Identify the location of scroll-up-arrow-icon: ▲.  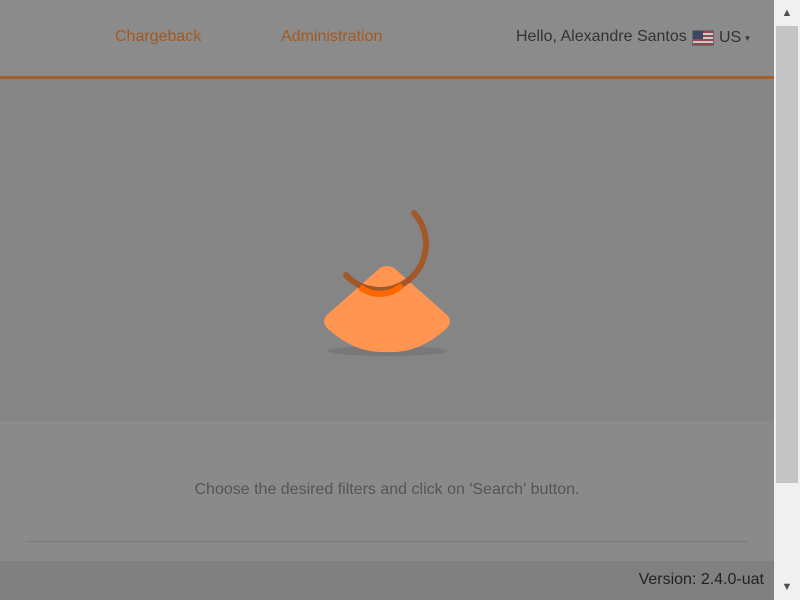
(787, 13).